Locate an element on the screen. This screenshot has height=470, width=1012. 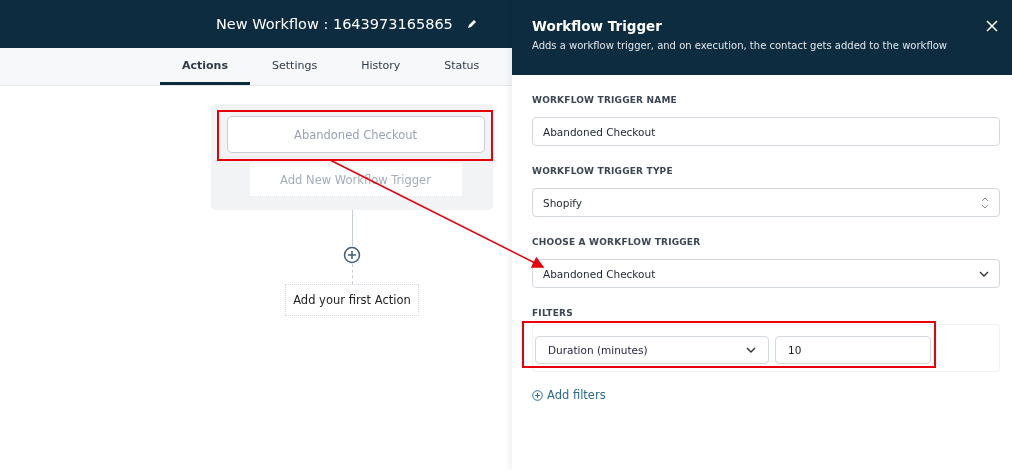
add-filters-link: Add filters is located at coordinates (569, 395).